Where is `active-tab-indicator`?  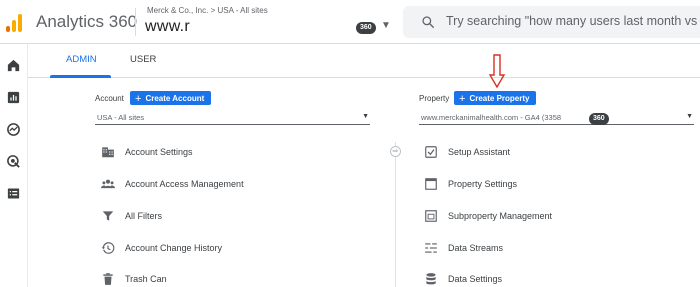 active-tab-indicator is located at coordinates (80, 76).